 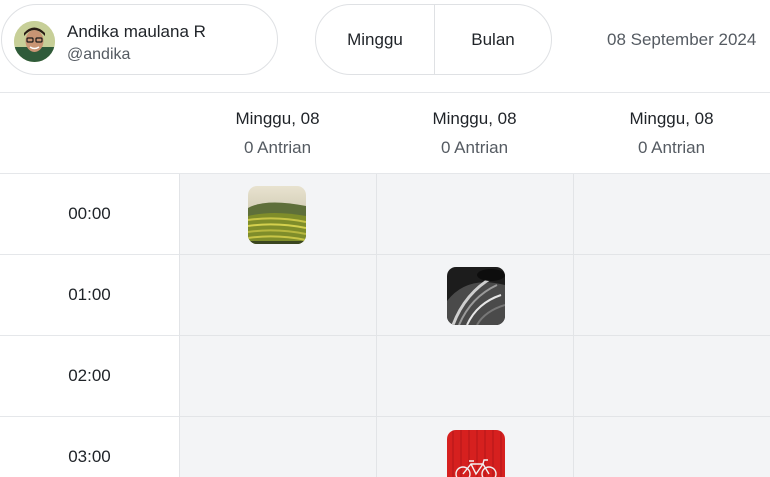 I want to click on user-handle: @andika, so click(x=99, y=54).